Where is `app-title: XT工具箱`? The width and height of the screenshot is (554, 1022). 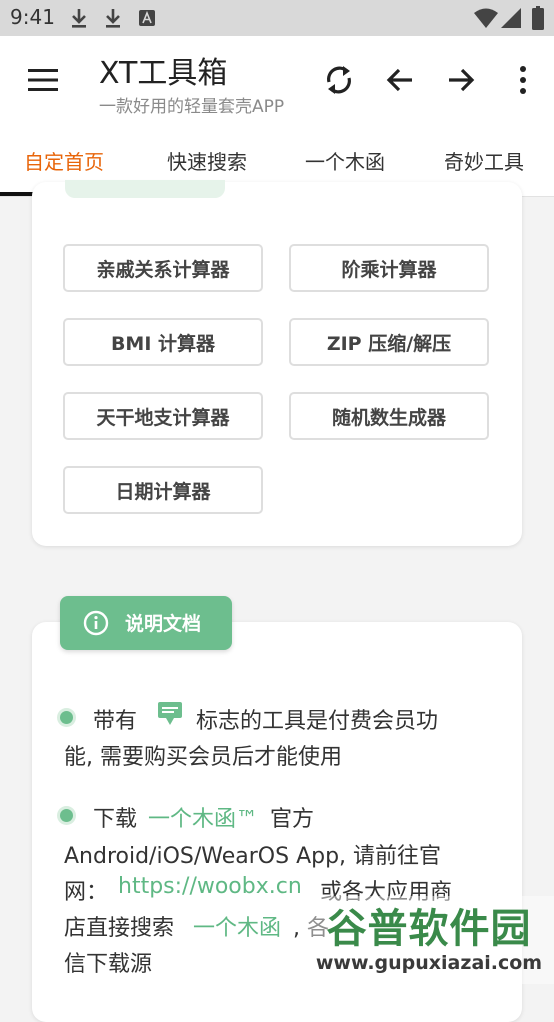
app-title: XT工具箱 is located at coordinates (163, 73).